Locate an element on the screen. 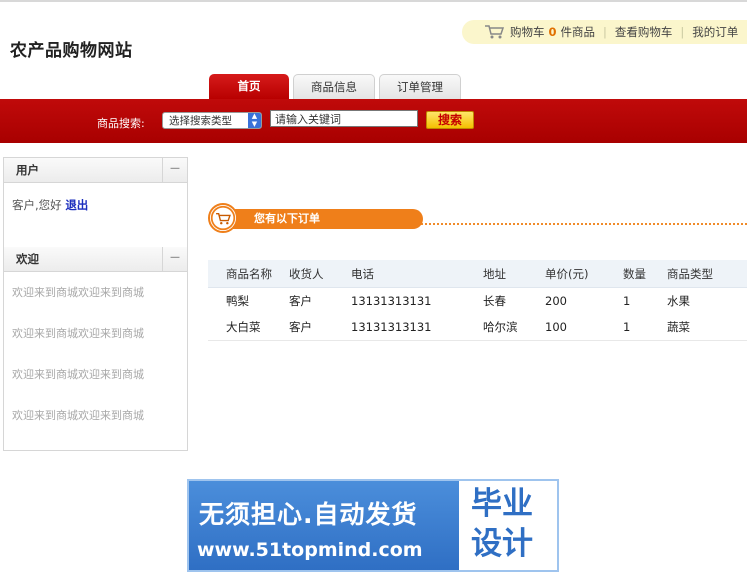 This screenshot has height=574, width=747. dotted-divider is located at coordinates (577, 224).